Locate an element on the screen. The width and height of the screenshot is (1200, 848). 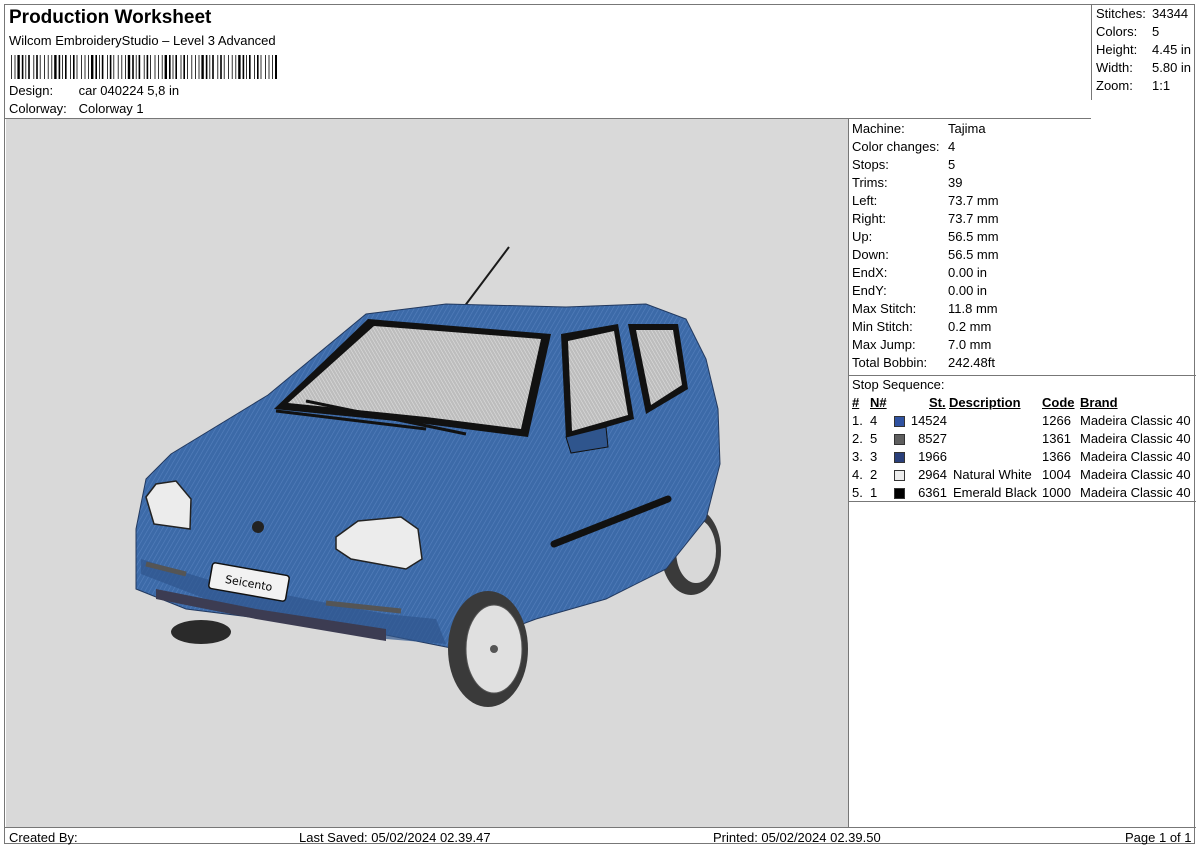
stat-zoom: Zoom: 1:1 is located at coordinates (1133, 85).